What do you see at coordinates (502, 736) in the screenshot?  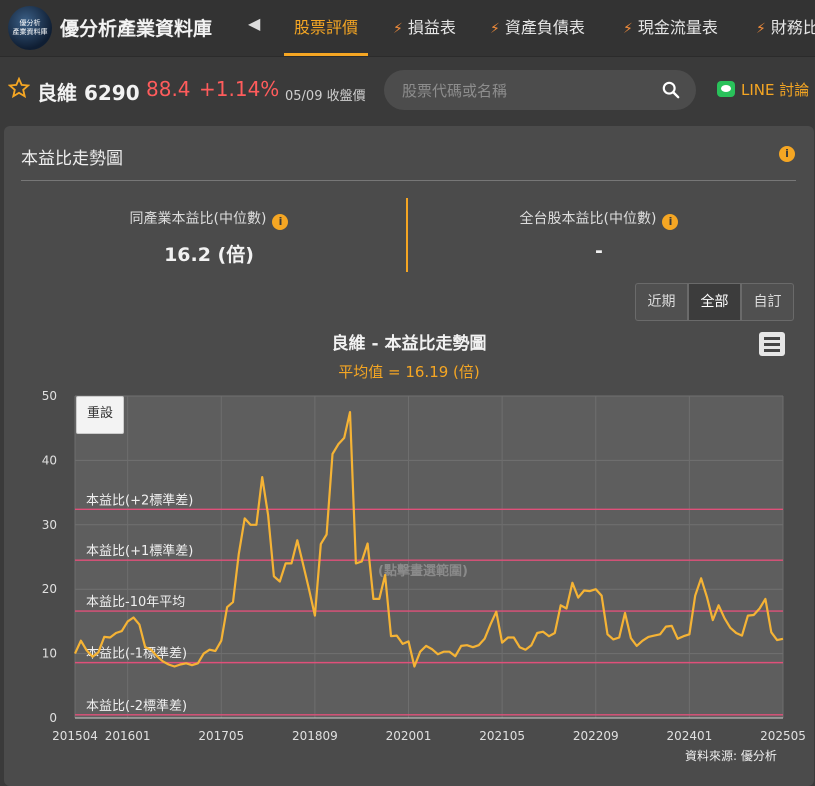 I see `x-tick-label: 202105` at bounding box center [502, 736].